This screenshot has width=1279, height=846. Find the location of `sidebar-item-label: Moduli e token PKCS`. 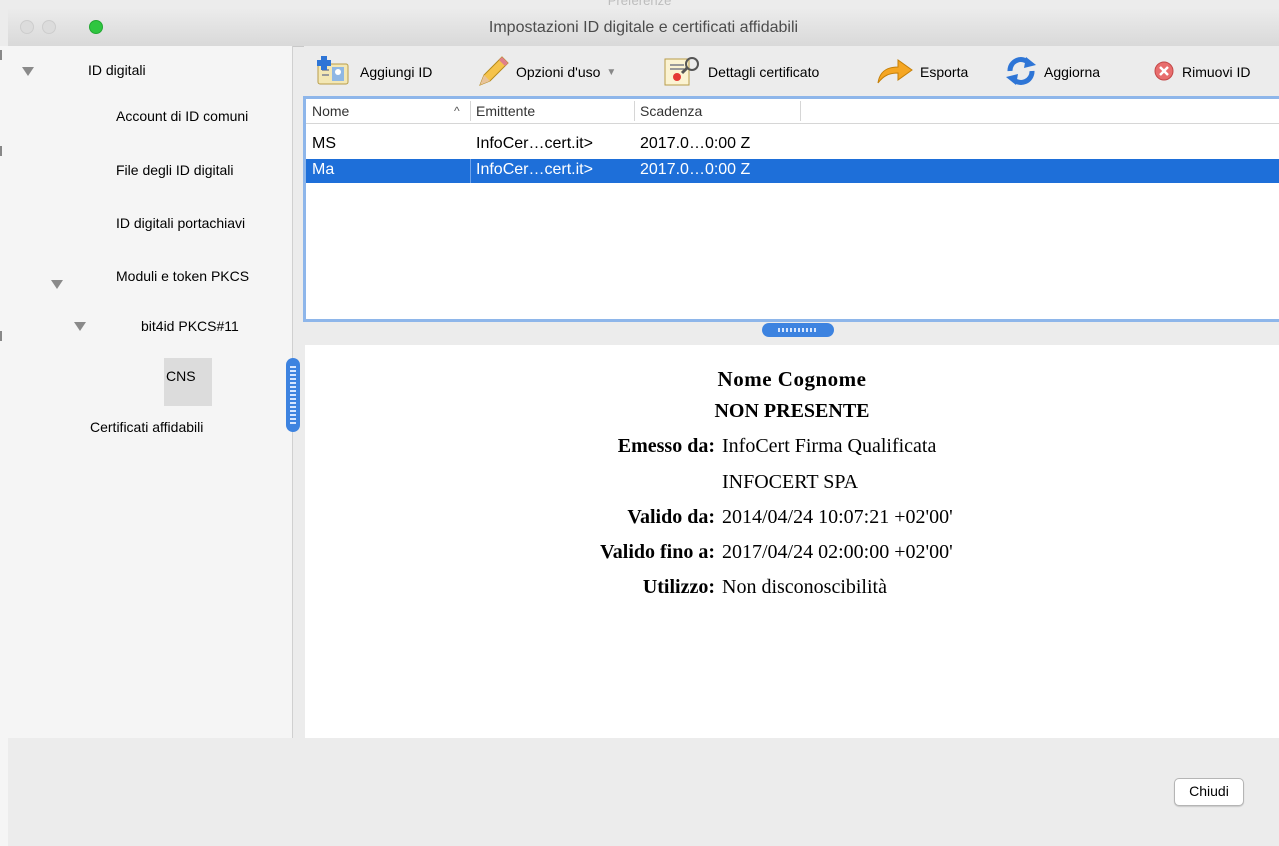

sidebar-item-label: Moduli e token PKCS is located at coordinates (183, 276).